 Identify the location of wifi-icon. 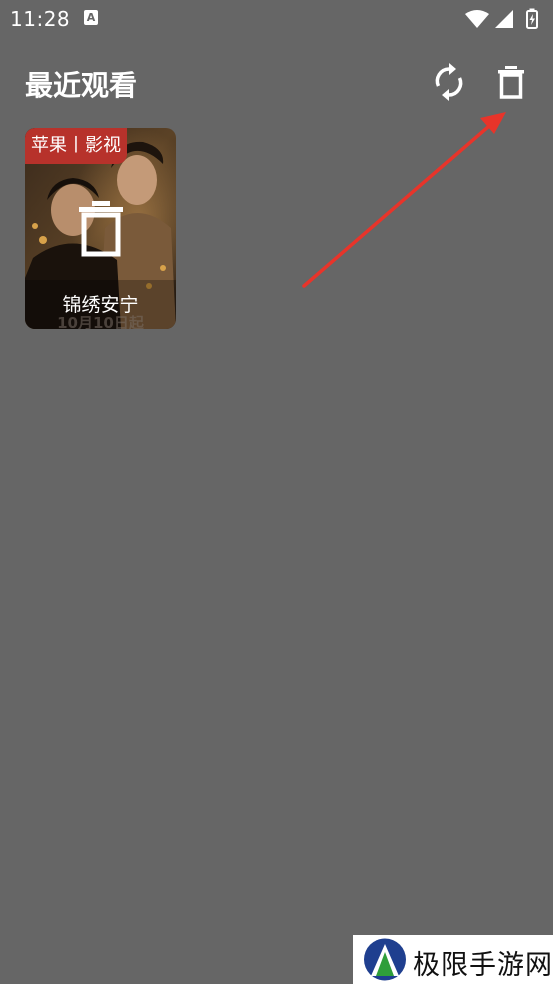
(477, 19).